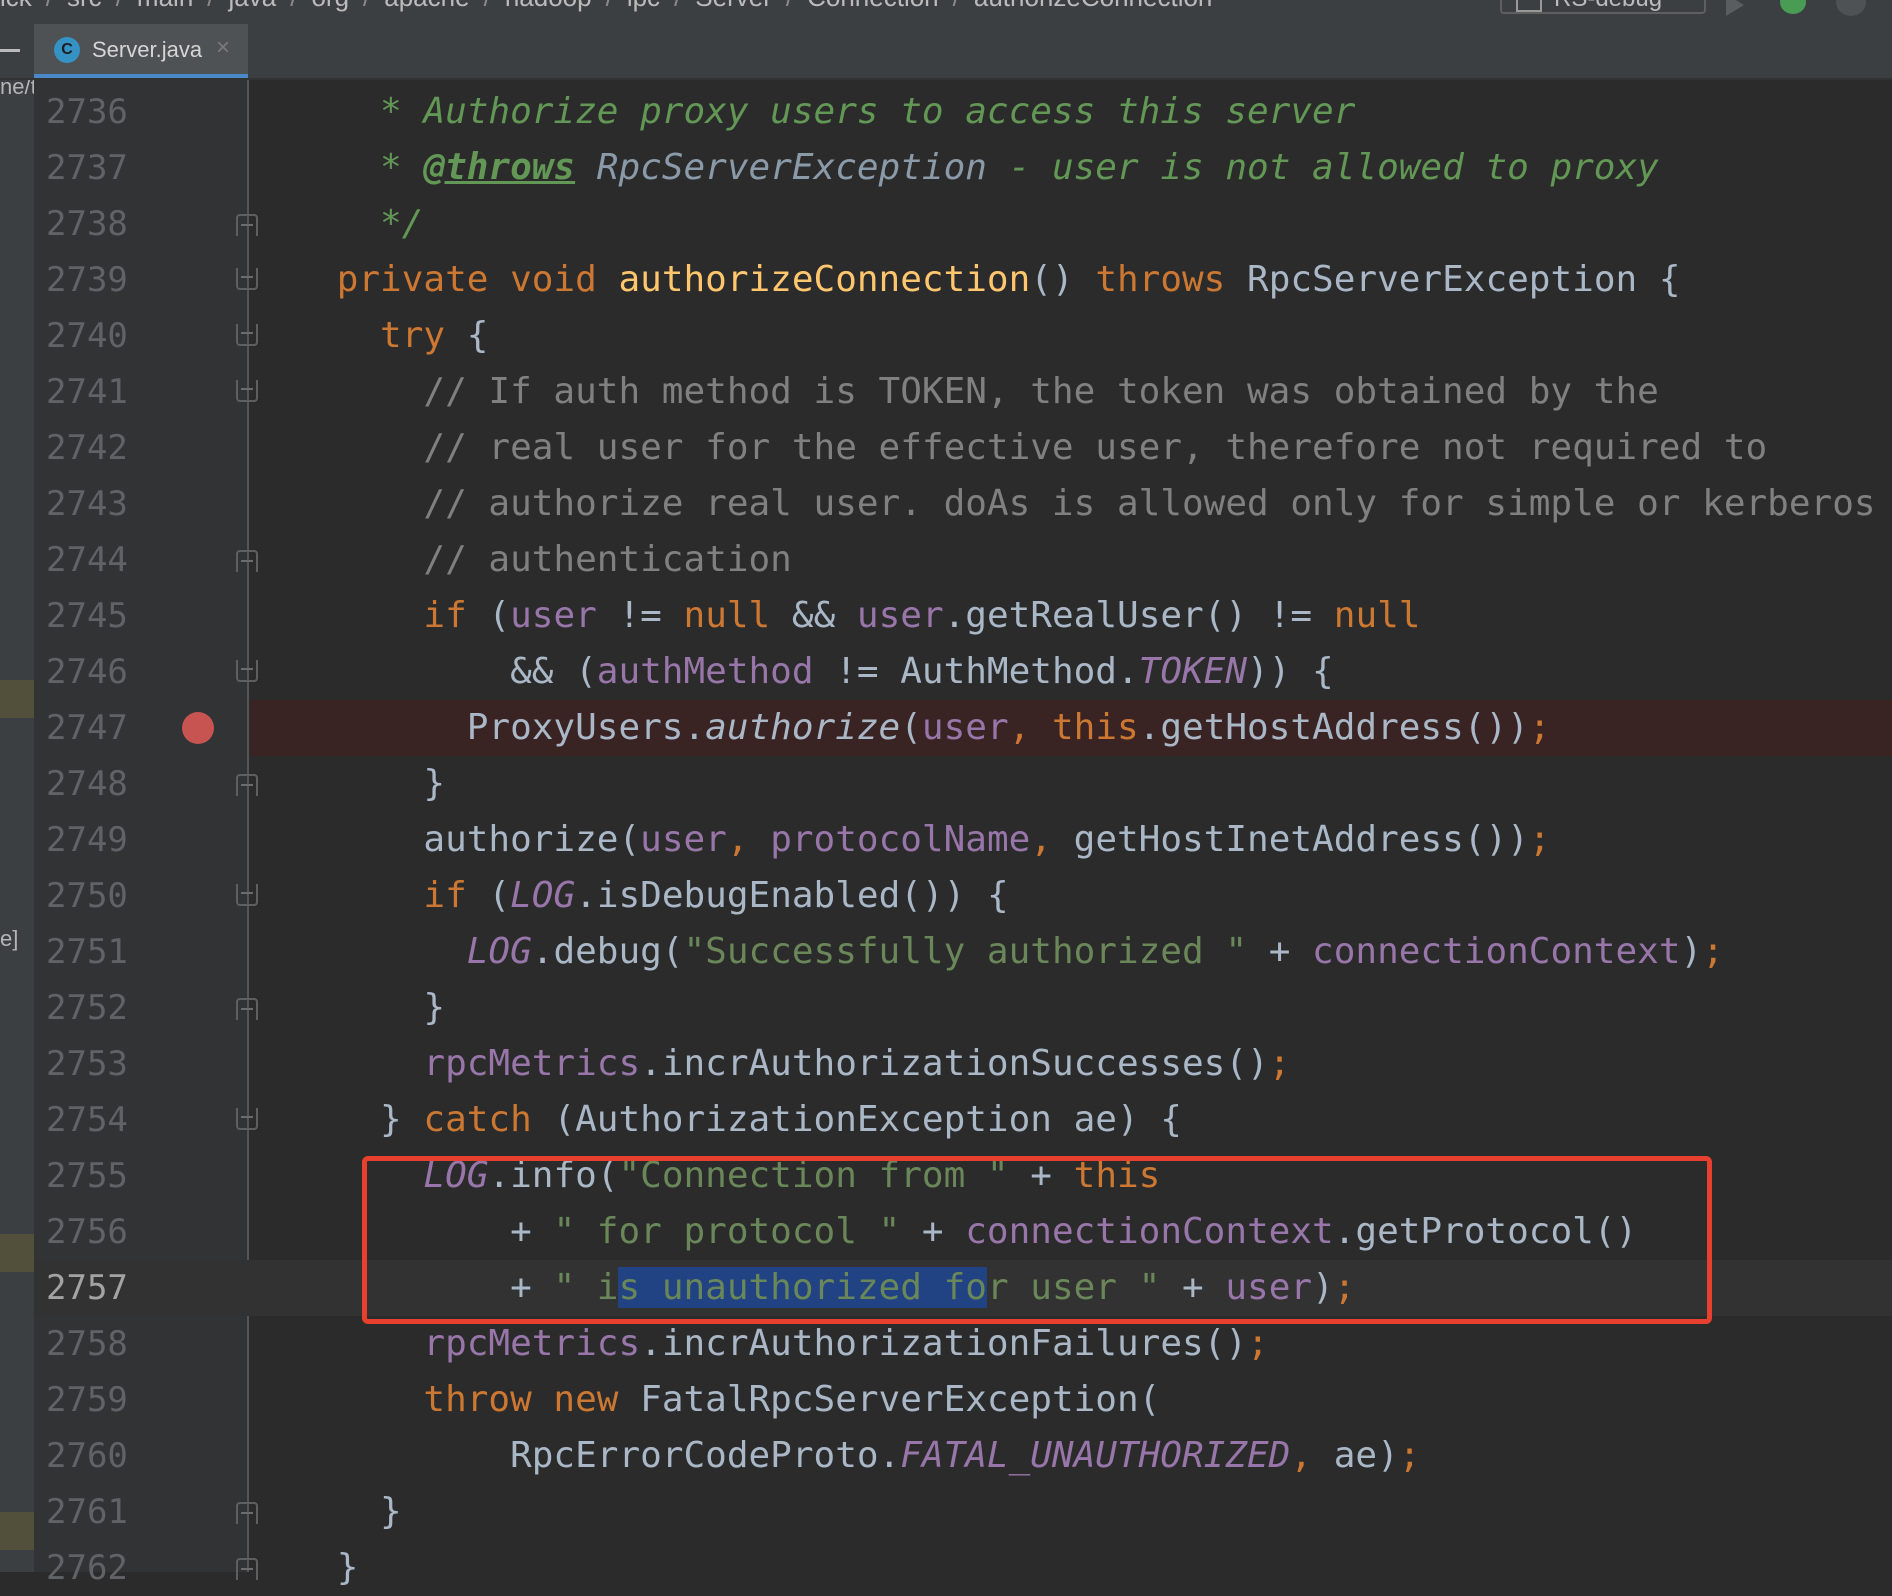 The image size is (1892, 1596). I want to click on line-number: 2738, so click(106, 224).